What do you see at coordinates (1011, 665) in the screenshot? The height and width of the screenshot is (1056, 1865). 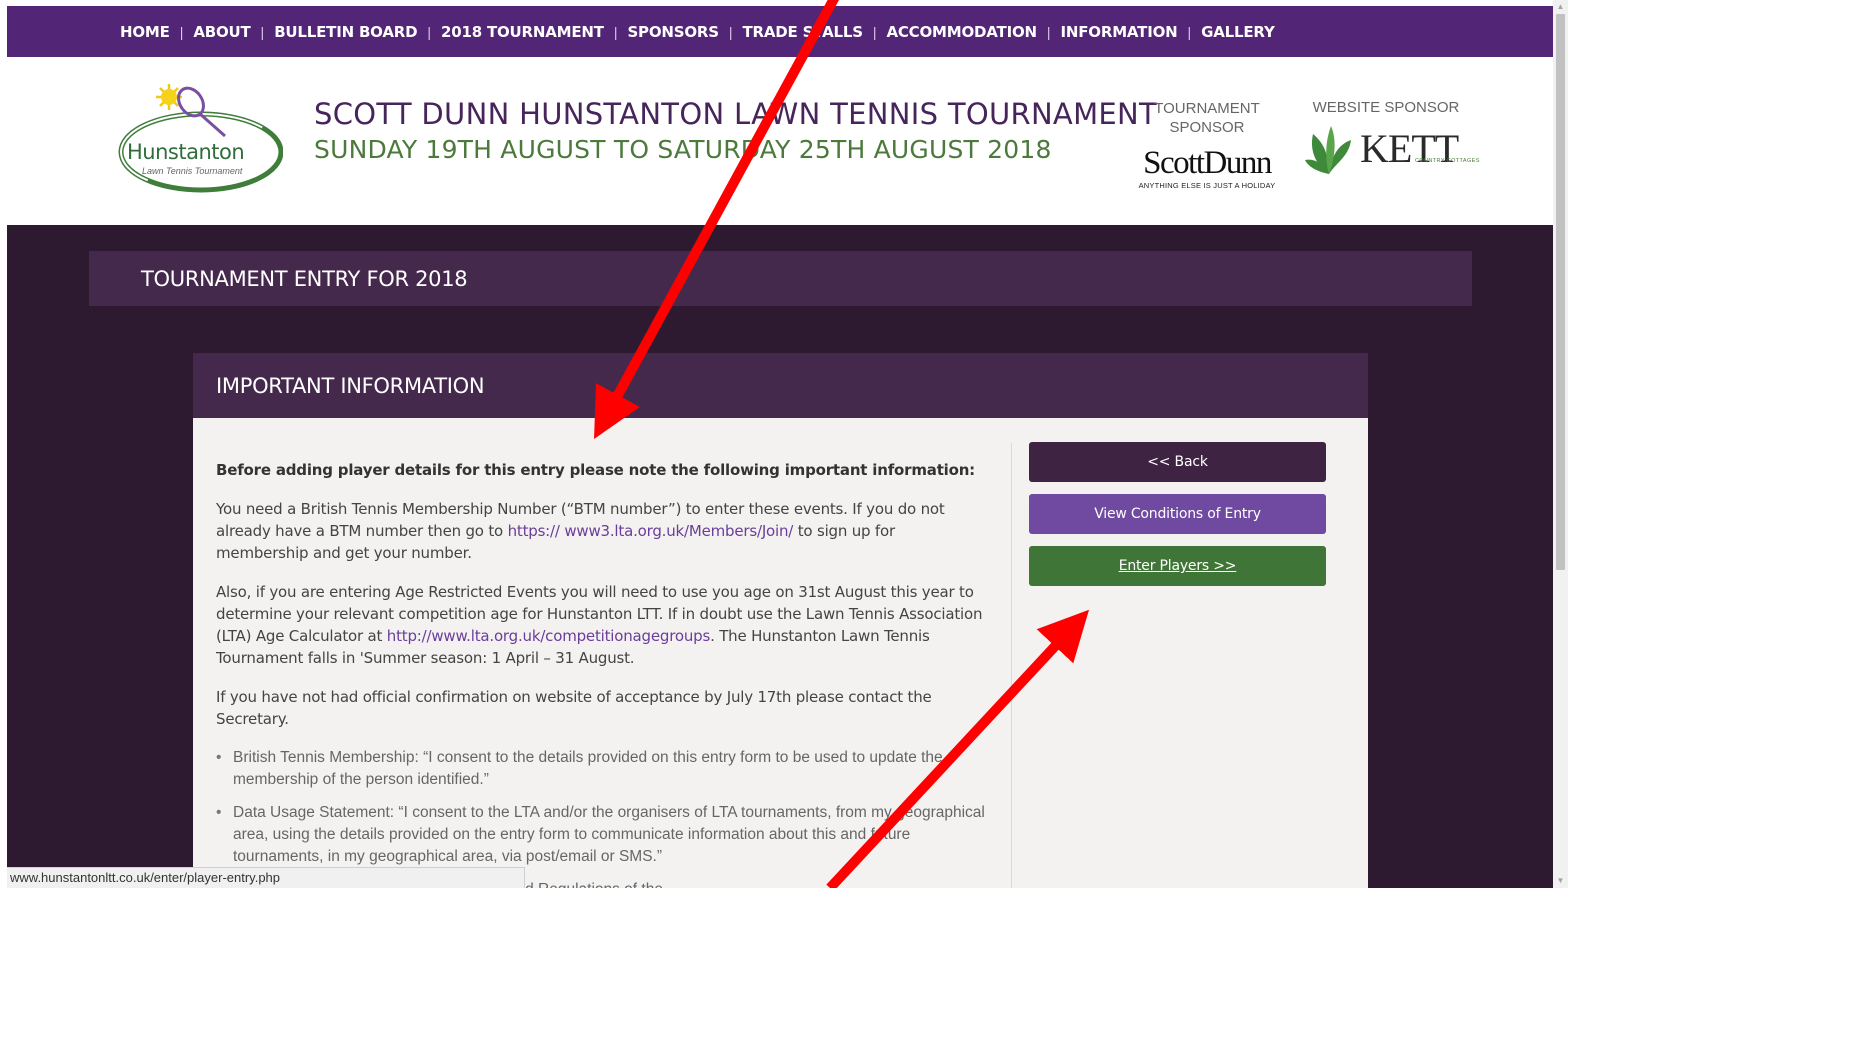 I see `column-divider` at bounding box center [1011, 665].